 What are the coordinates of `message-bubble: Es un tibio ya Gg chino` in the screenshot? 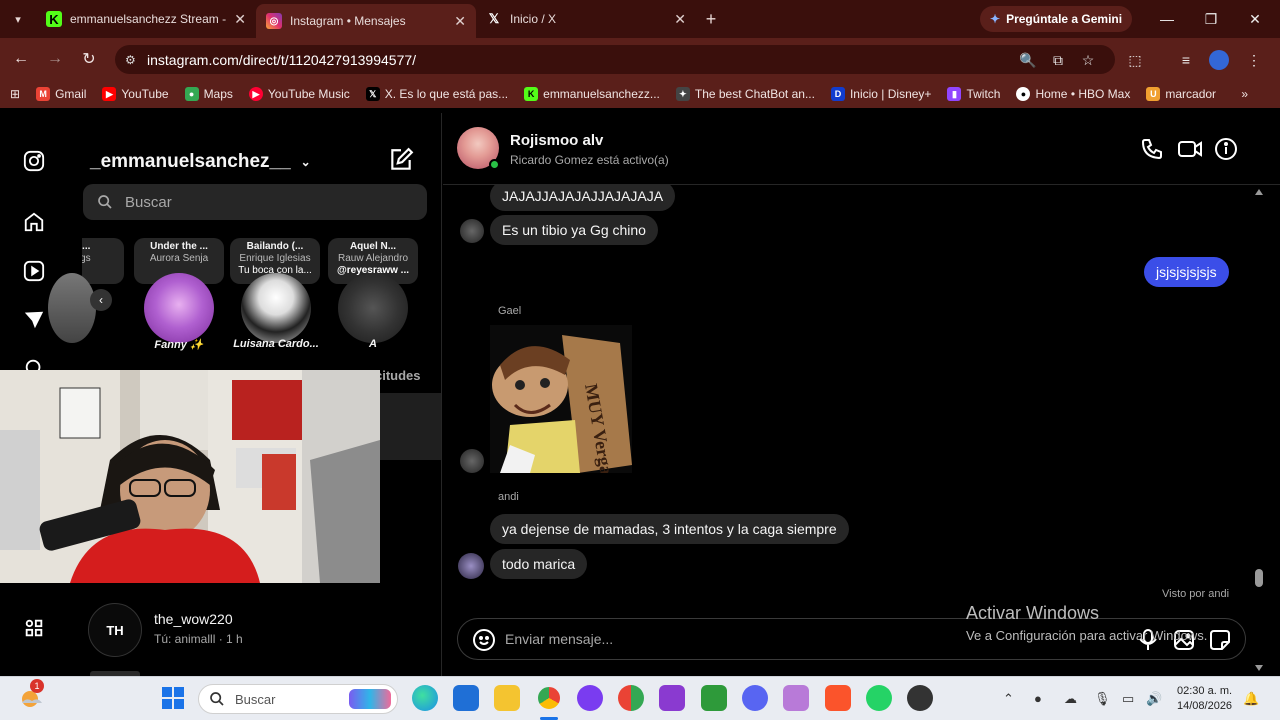 It's located at (574, 230).